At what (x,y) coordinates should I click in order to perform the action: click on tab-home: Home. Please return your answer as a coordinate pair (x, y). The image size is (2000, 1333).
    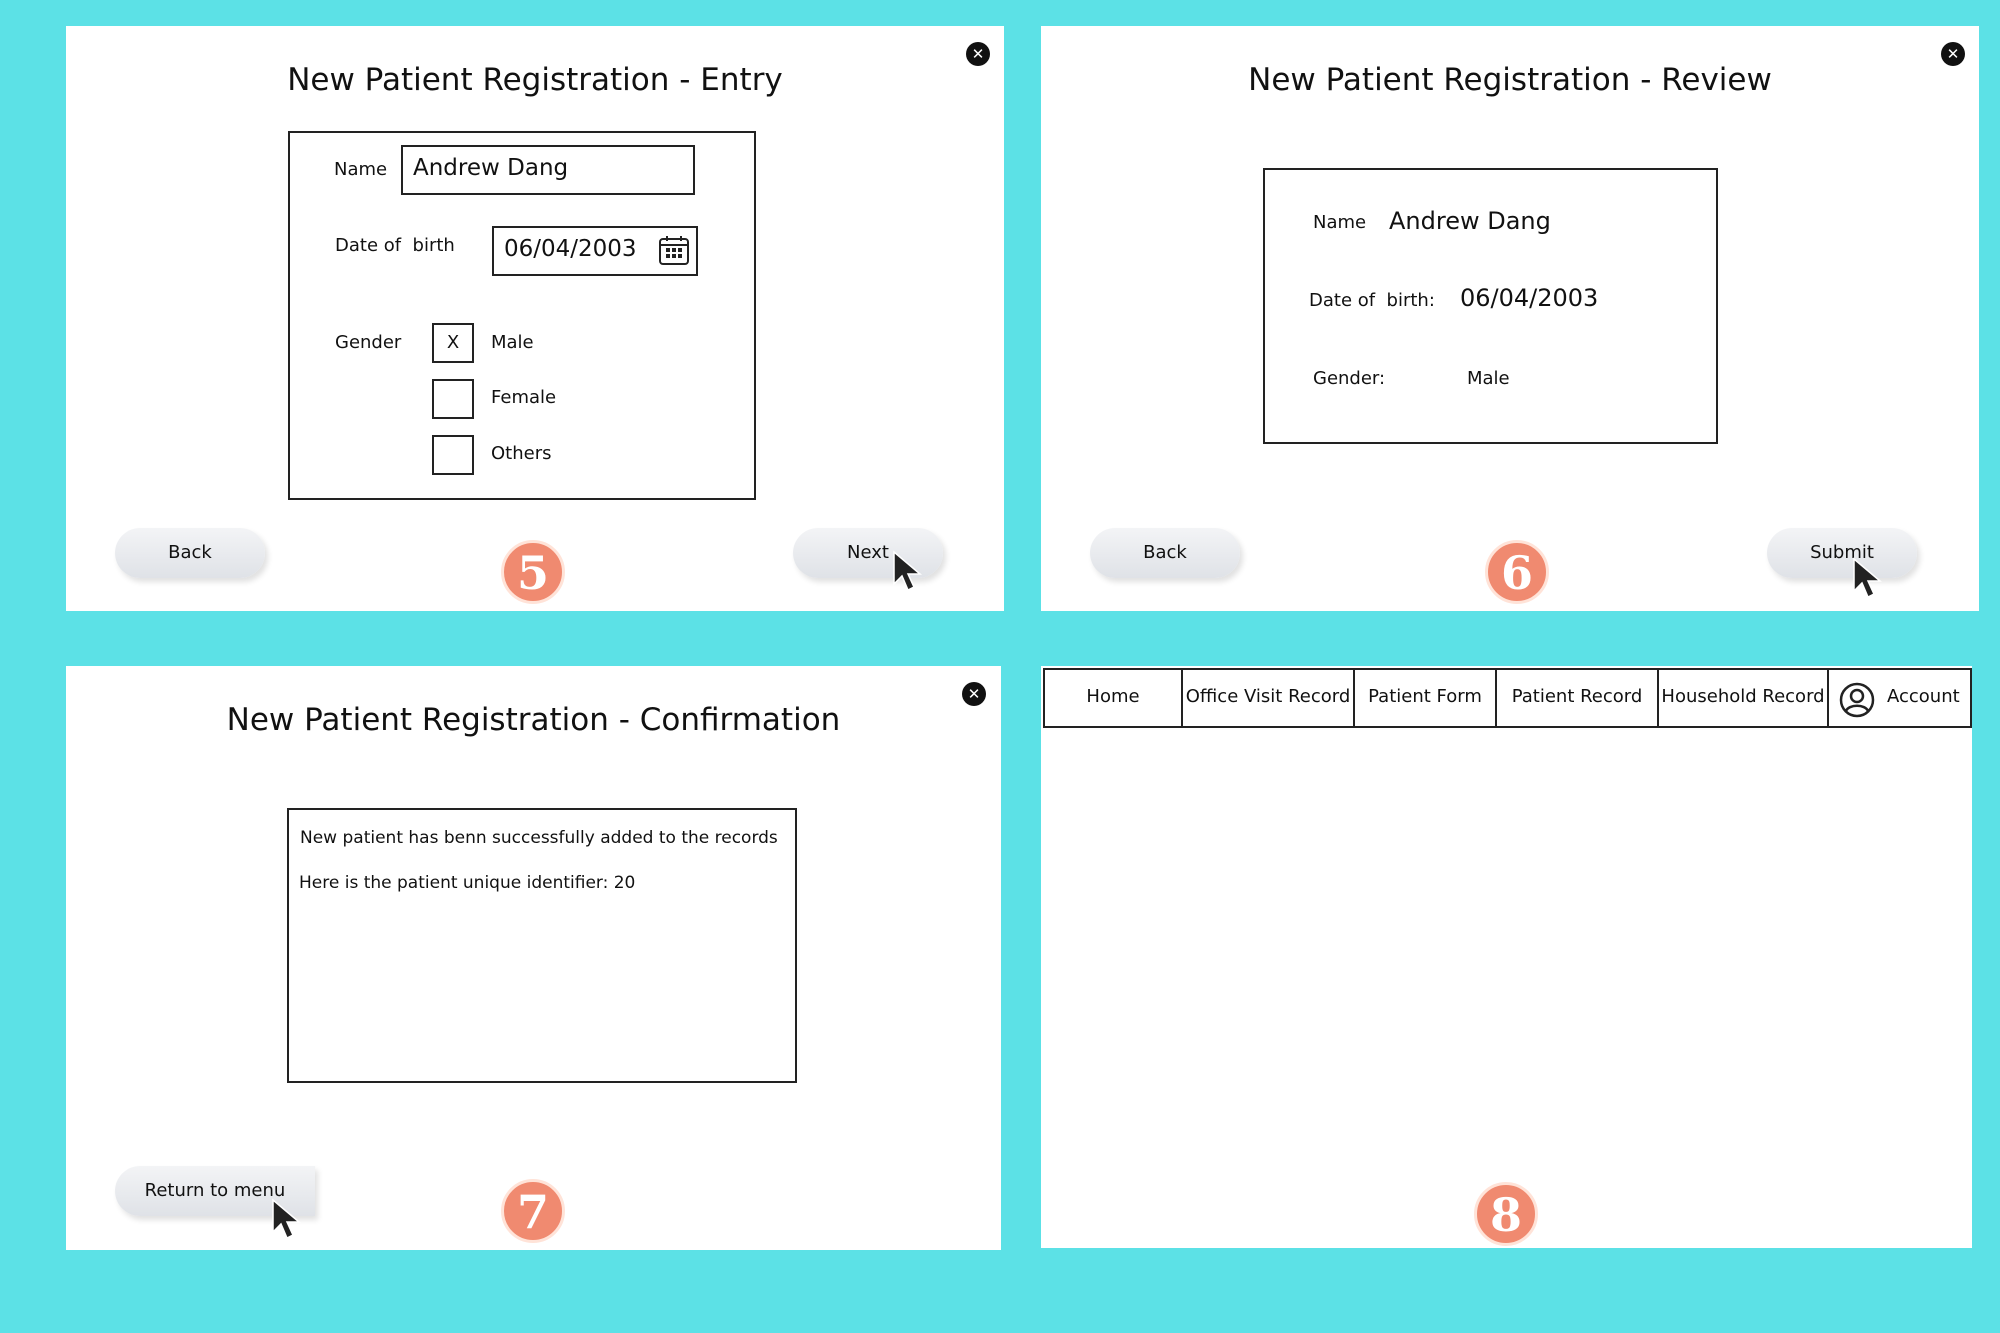
    Looking at the image, I should click on (1113, 698).